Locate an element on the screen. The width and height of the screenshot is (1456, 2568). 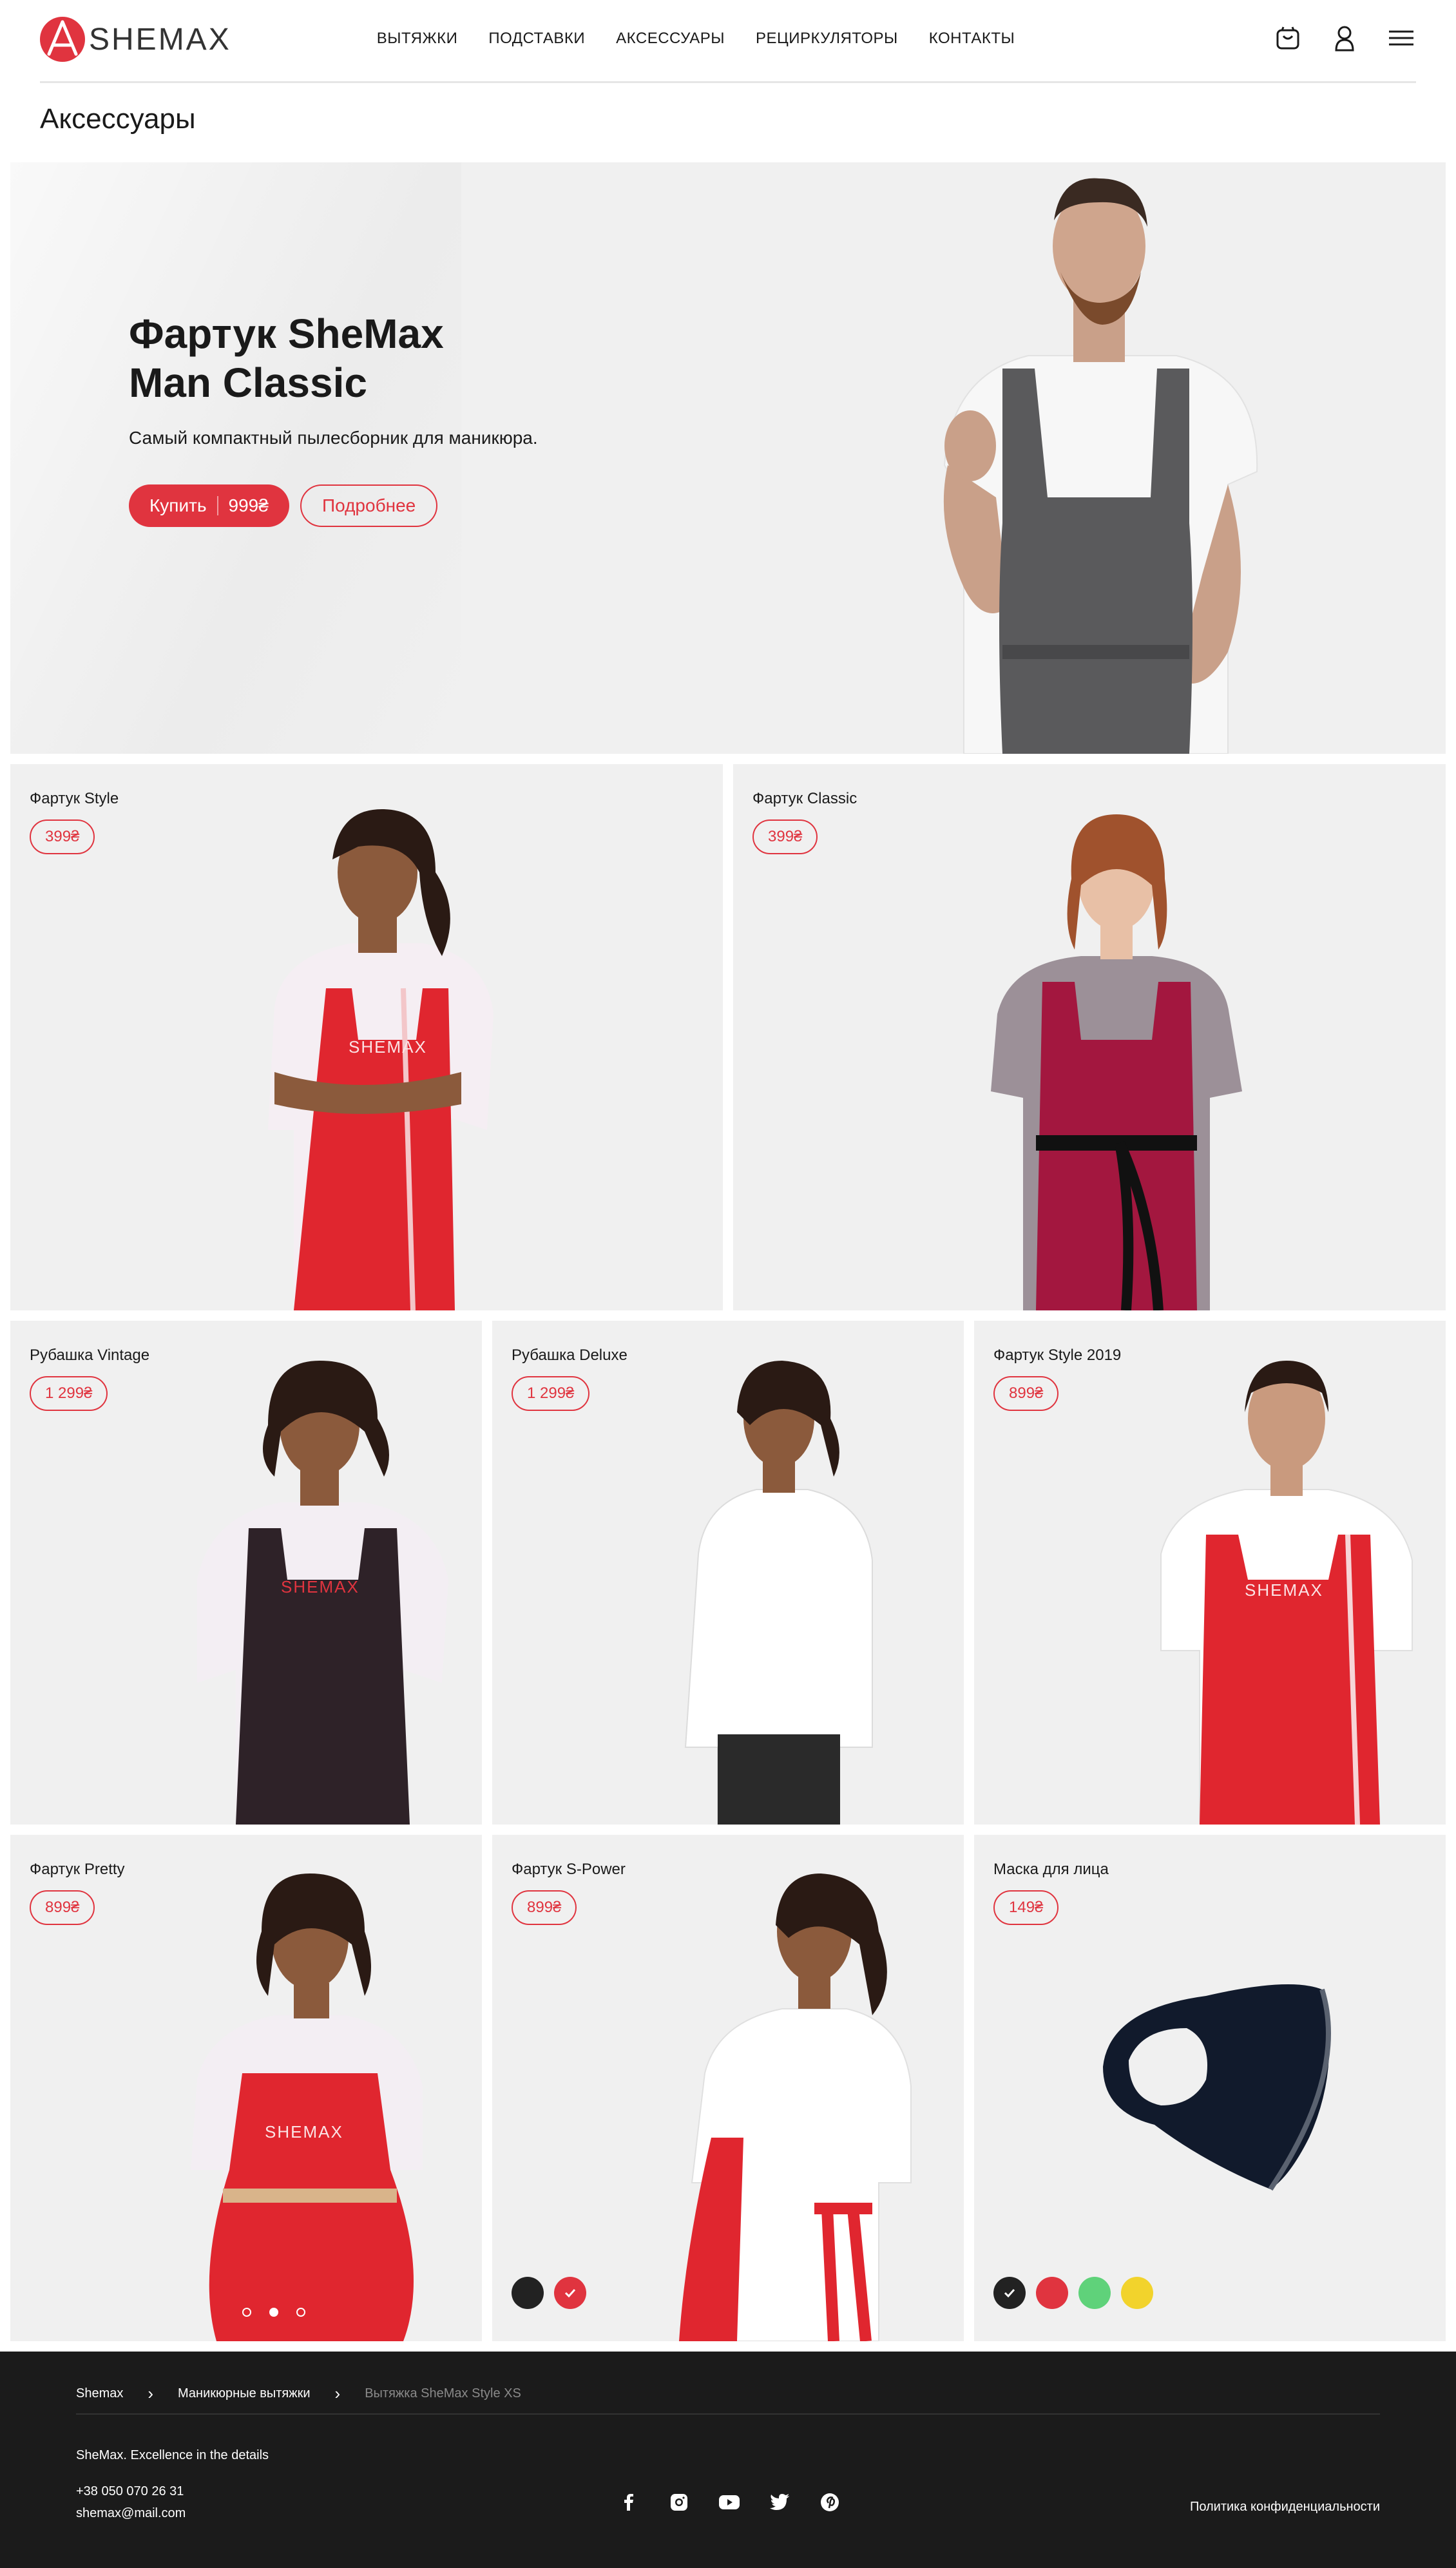
product-card: Фартук Classic 399₴ is located at coordinates (1090, 1037).